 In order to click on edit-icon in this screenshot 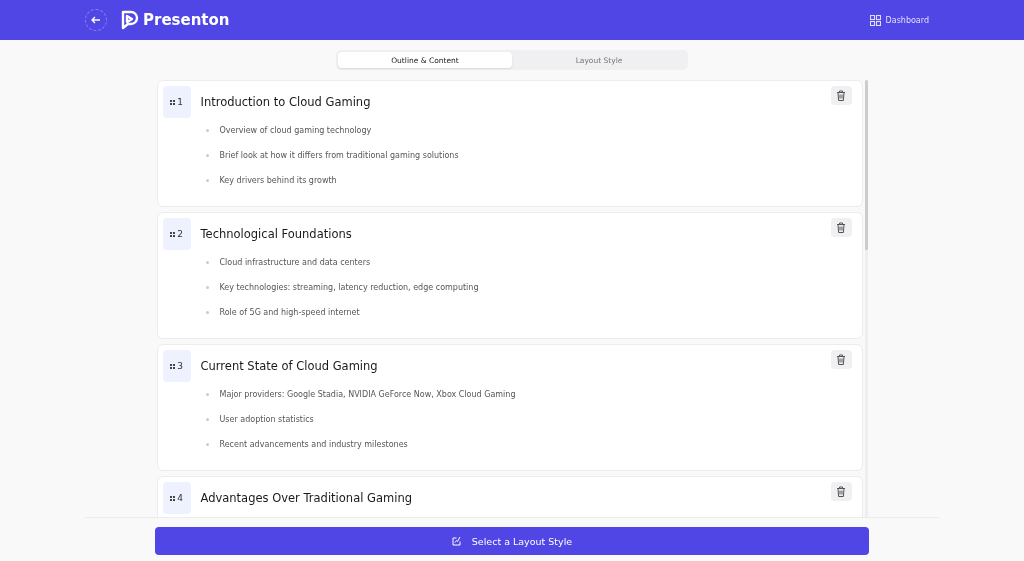, I will do `click(456, 541)`.